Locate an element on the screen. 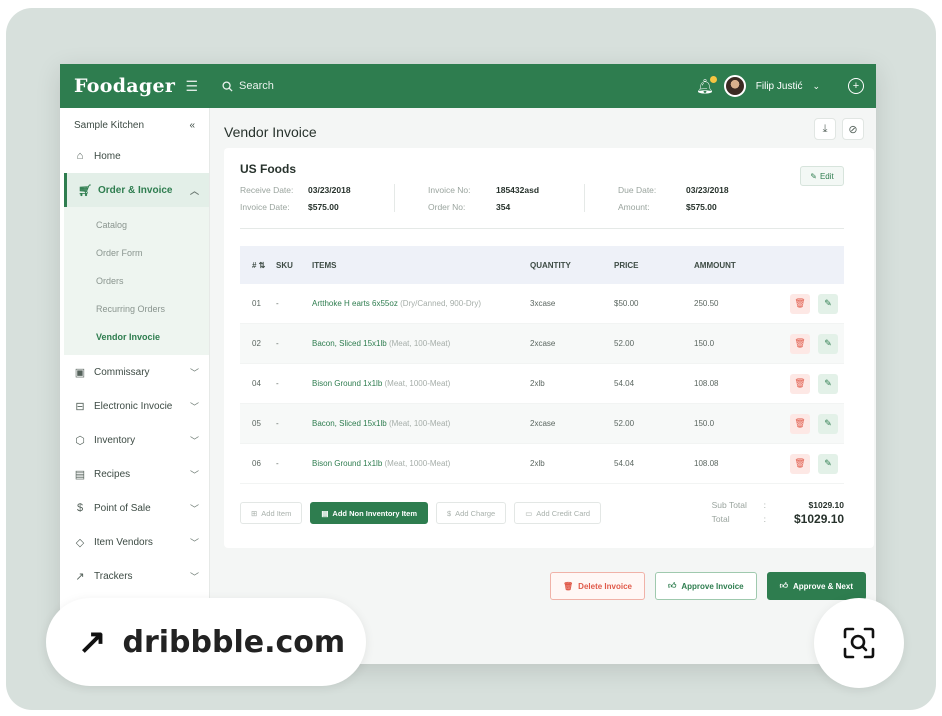  receive-date-label: Receive Date: is located at coordinates (267, 190).